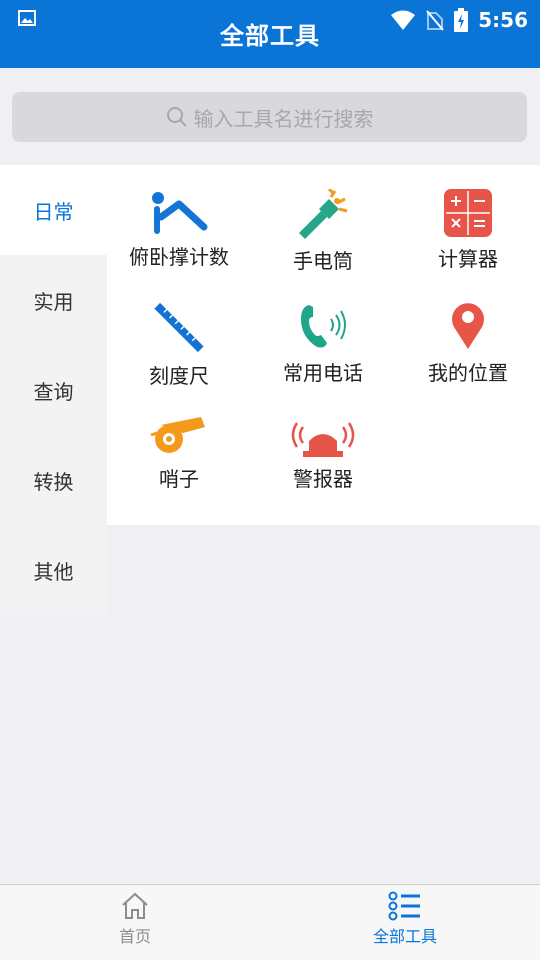  Describe the element at coordinates (404, 906) in the screenshot. I see `list-icon` at that location.